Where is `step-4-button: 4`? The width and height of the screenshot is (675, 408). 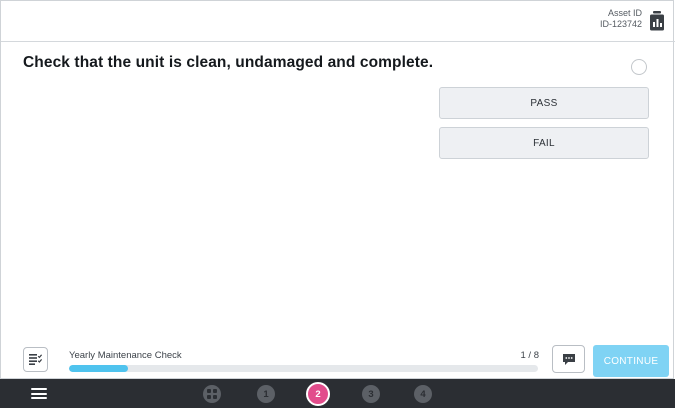
step-4-button: 4 is located at coordinates (423, 394).